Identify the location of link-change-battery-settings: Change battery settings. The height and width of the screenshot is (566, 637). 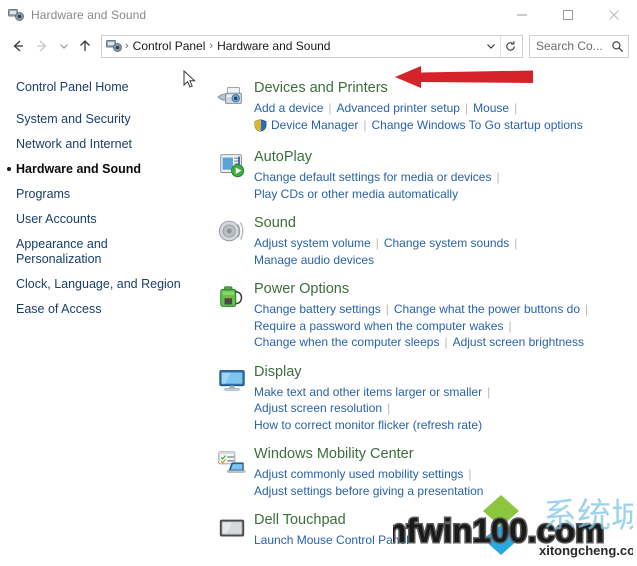
(317, 309).